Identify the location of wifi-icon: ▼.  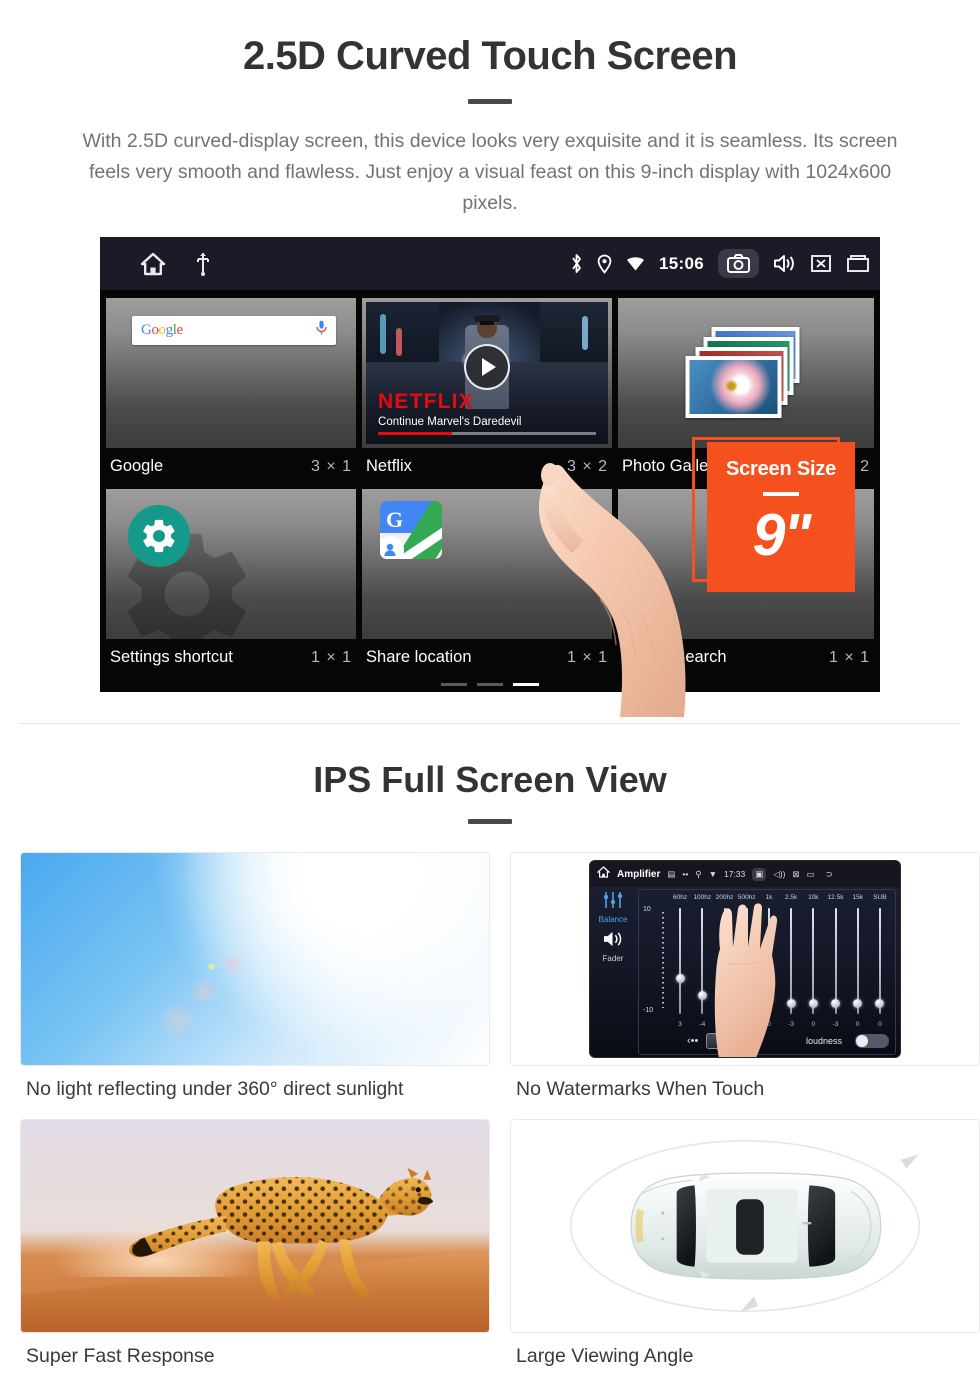
(712, 874).